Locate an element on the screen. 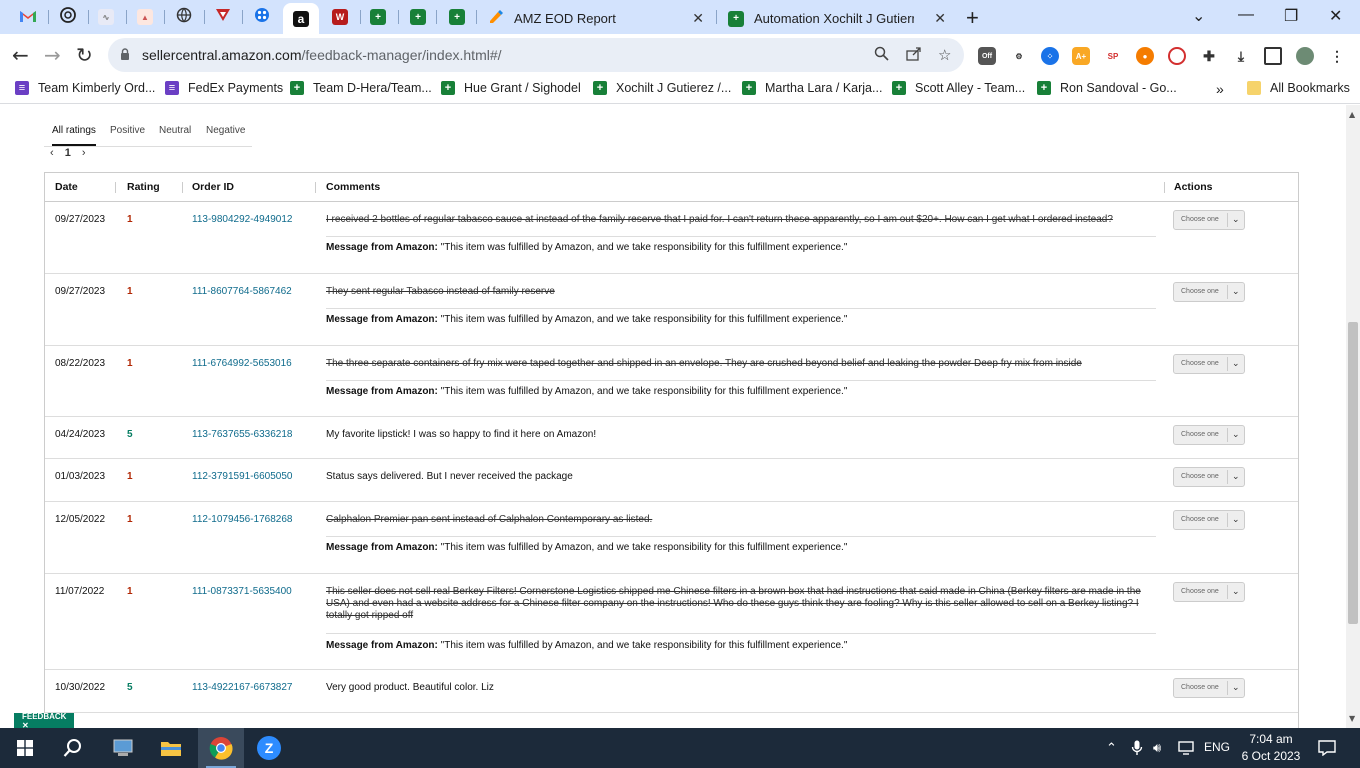  tab-automation-sheet: + Automation Xochilt J Gutierrez ( ✕ is located at coordinates (837, 18).